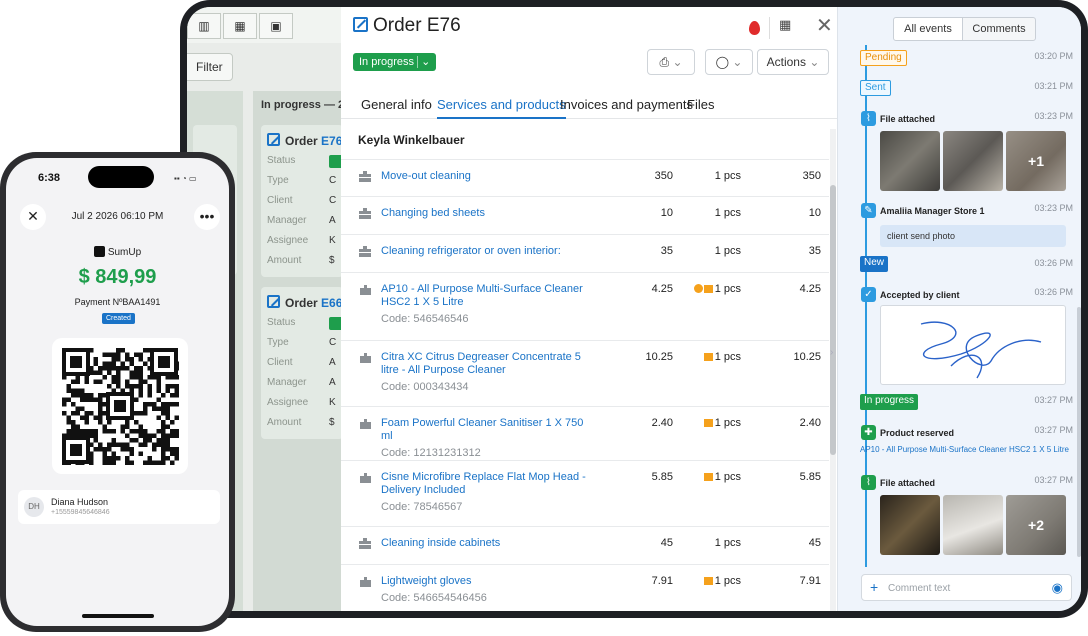 The image size is (1088, 636). I want to click on eye-icon: ◉, so click(1057, 588).